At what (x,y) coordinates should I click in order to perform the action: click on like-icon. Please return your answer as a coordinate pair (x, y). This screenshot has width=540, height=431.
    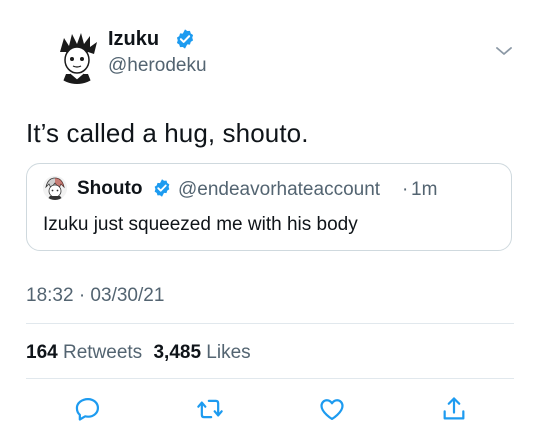
    Looking at the image, I should click on (332, 409).